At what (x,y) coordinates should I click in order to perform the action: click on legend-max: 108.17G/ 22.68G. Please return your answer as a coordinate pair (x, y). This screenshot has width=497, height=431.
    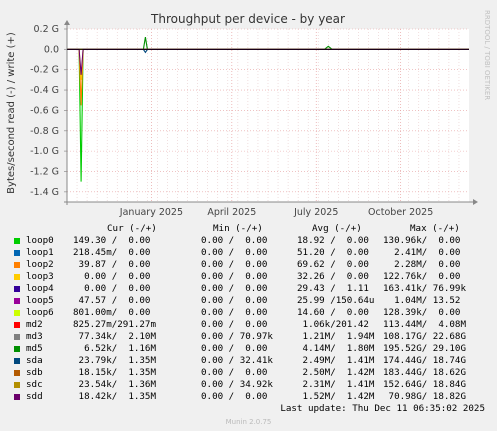
    Looking at the image, I should click on (424, 336).